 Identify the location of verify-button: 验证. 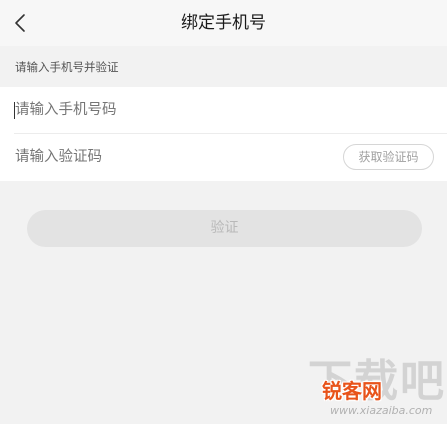
(224, 228).